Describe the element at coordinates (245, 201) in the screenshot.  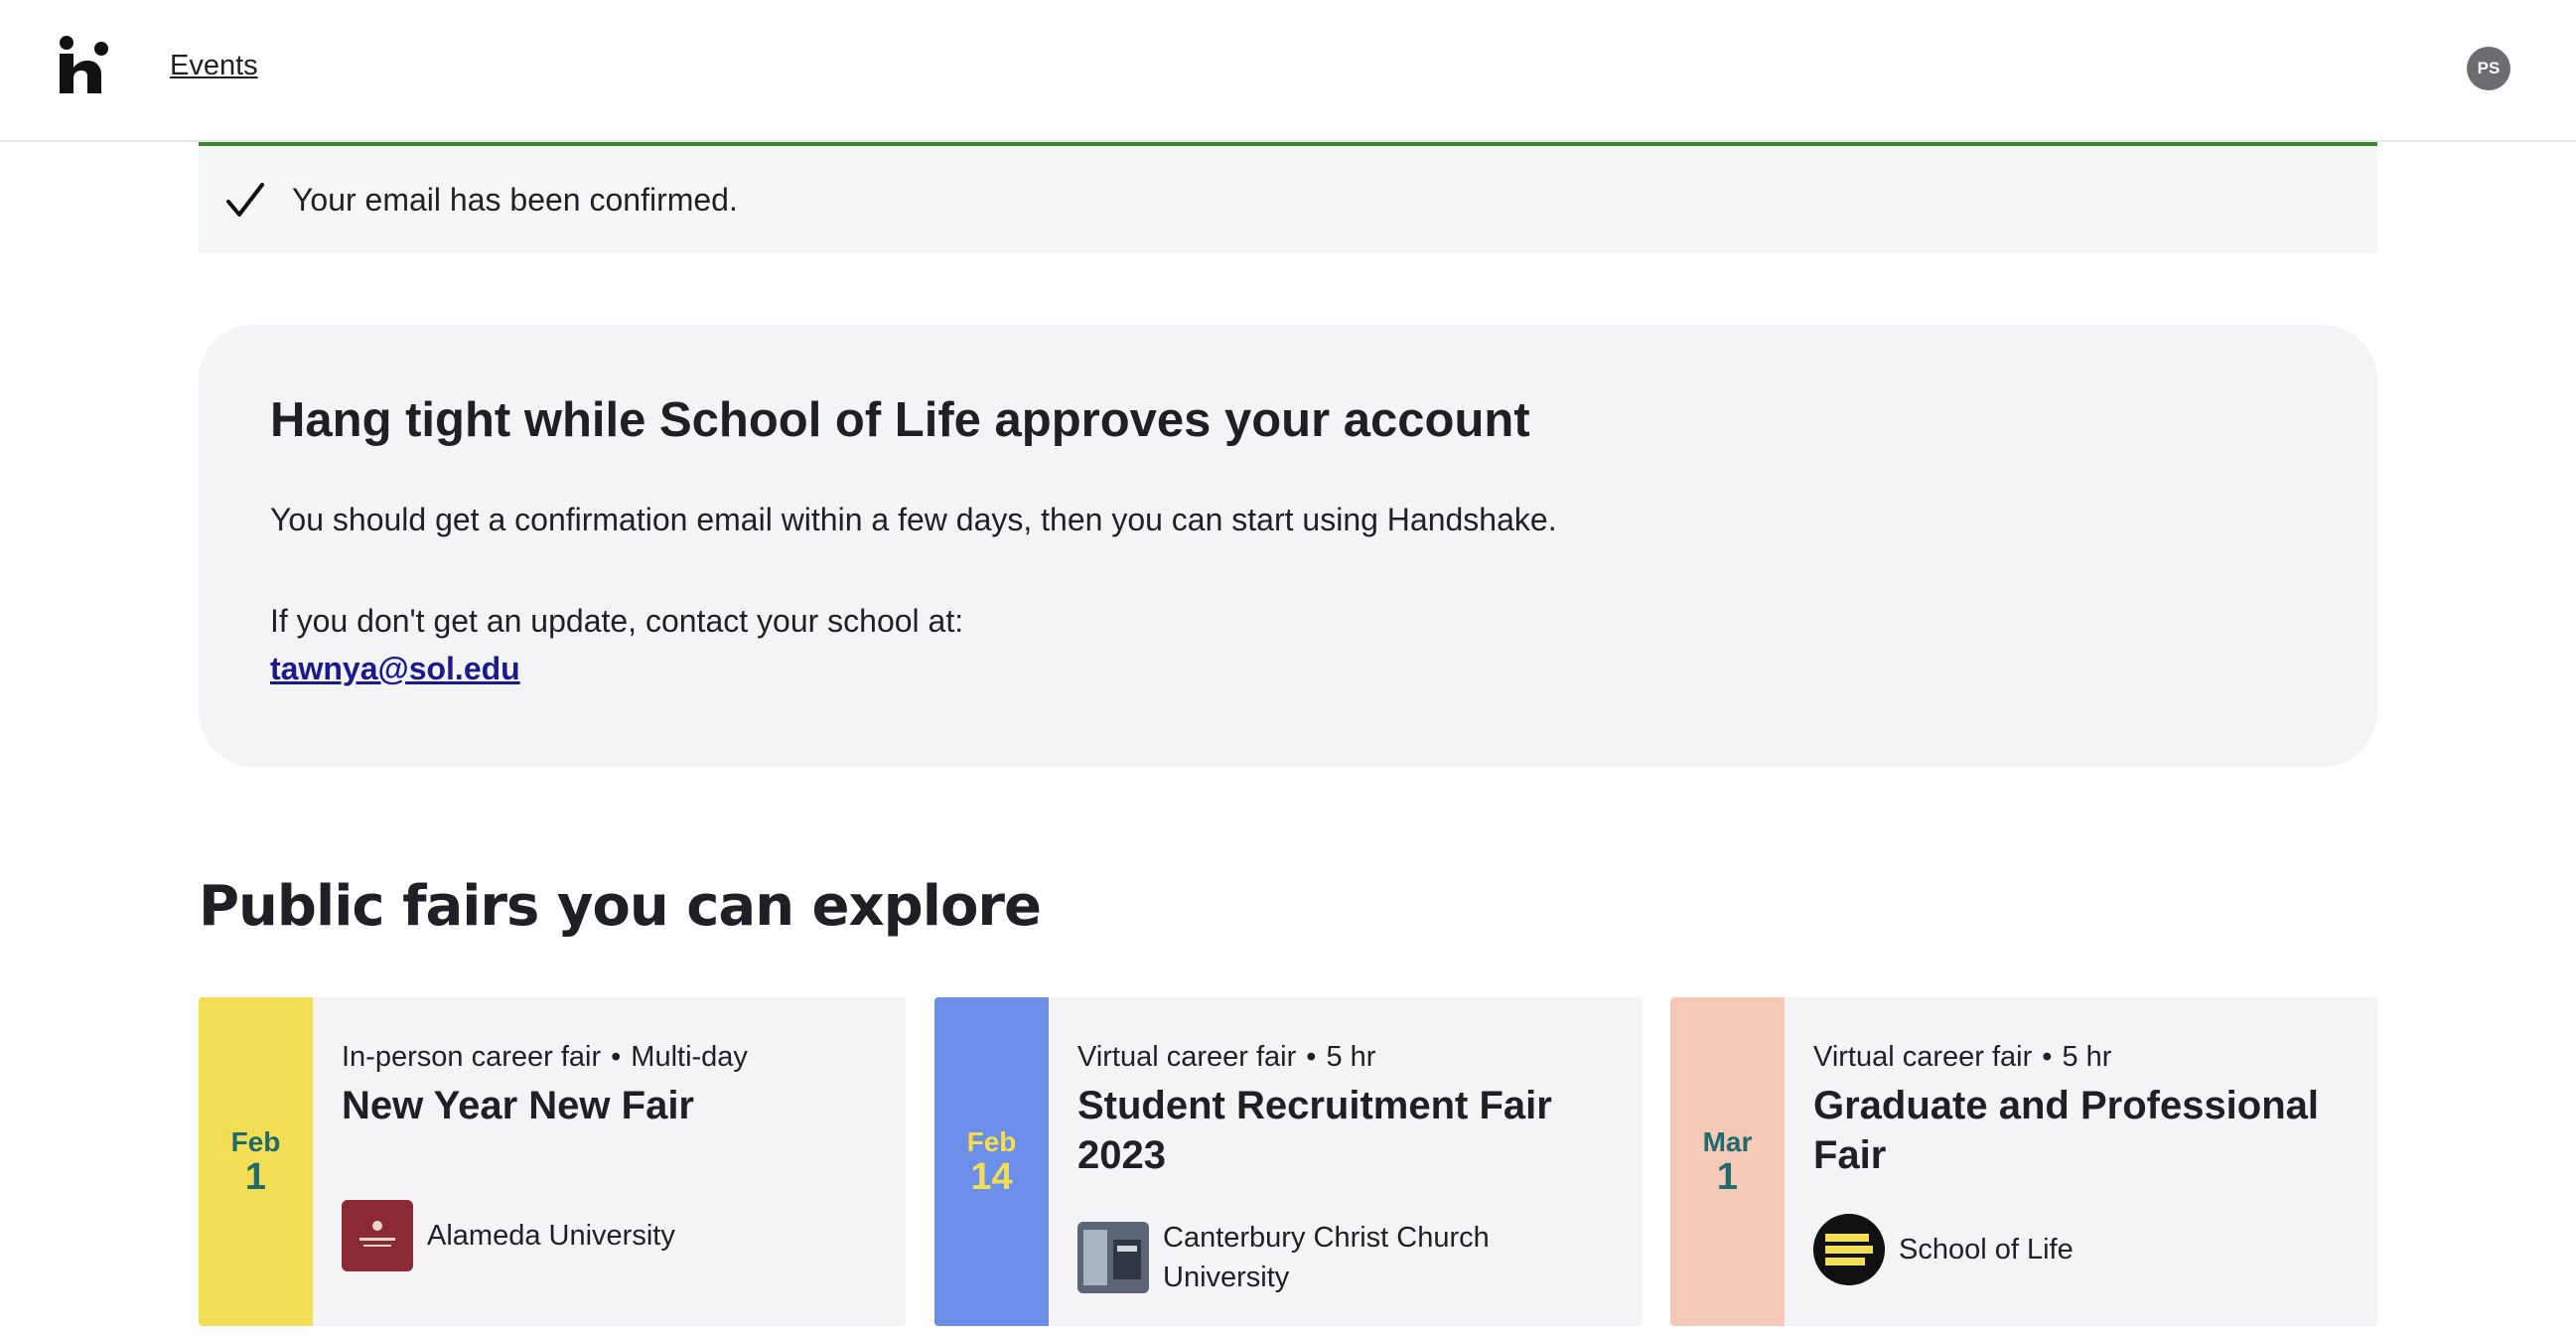
I see `checkmark-icon` at that location.